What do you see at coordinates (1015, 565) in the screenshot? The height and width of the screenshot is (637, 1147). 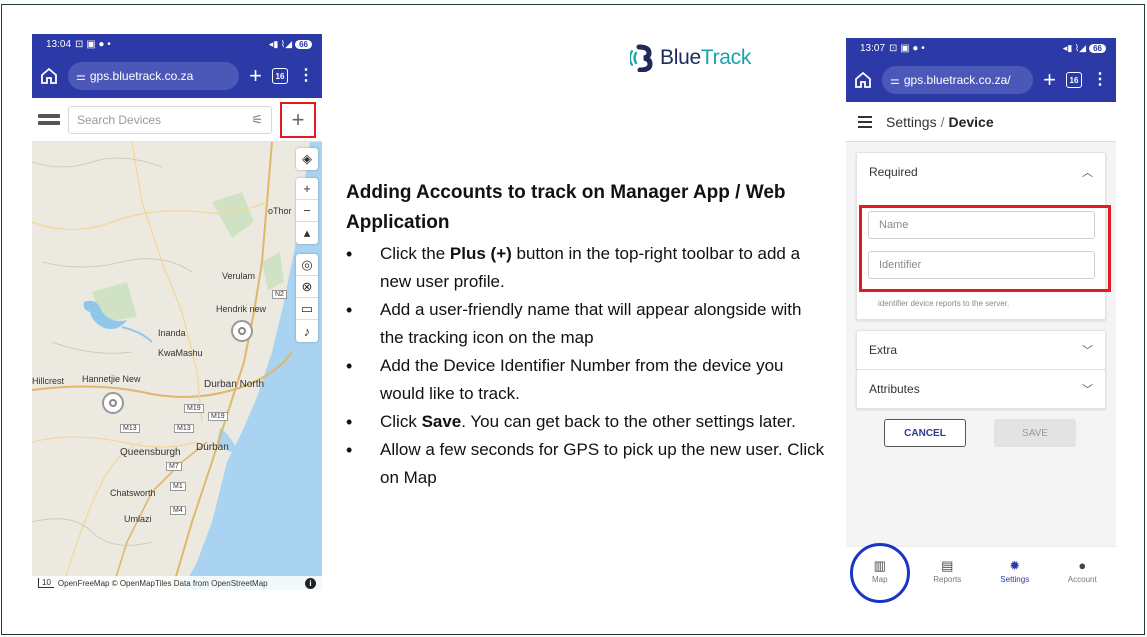 I see `gear-icon: ✹` at bounding box center [1015, 565].